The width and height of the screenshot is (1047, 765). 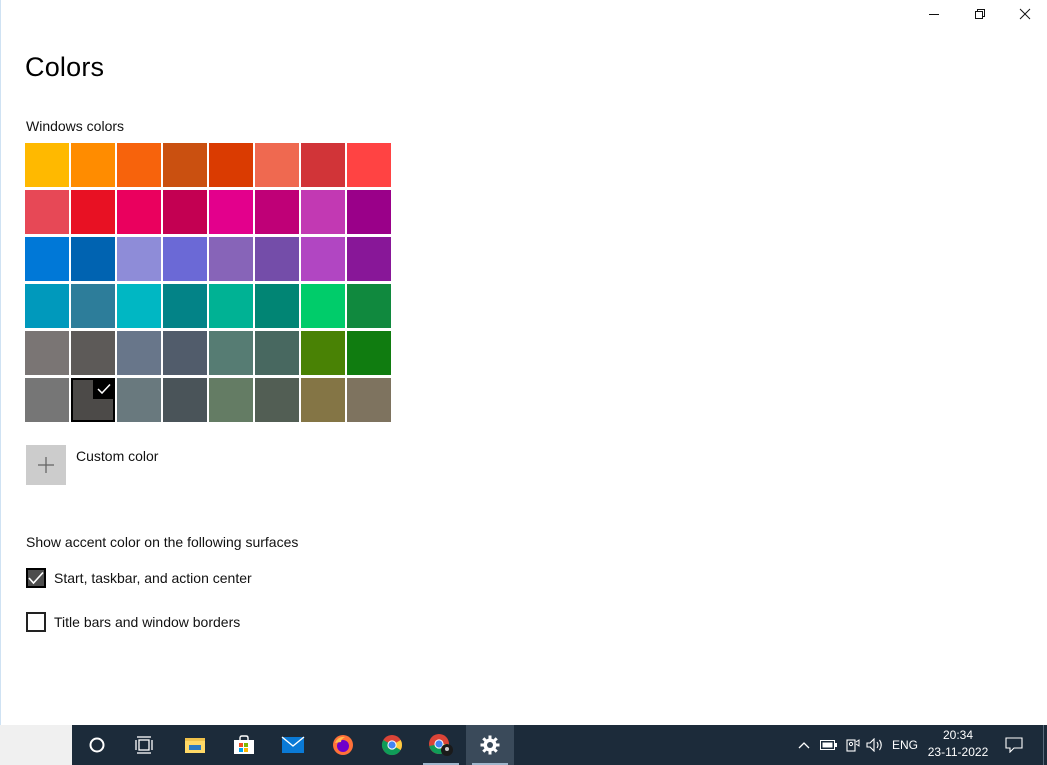 What do you see at coordinates (46, 465) in the screenshot?
I see `plus-icon` at bounding box center [46, 465].